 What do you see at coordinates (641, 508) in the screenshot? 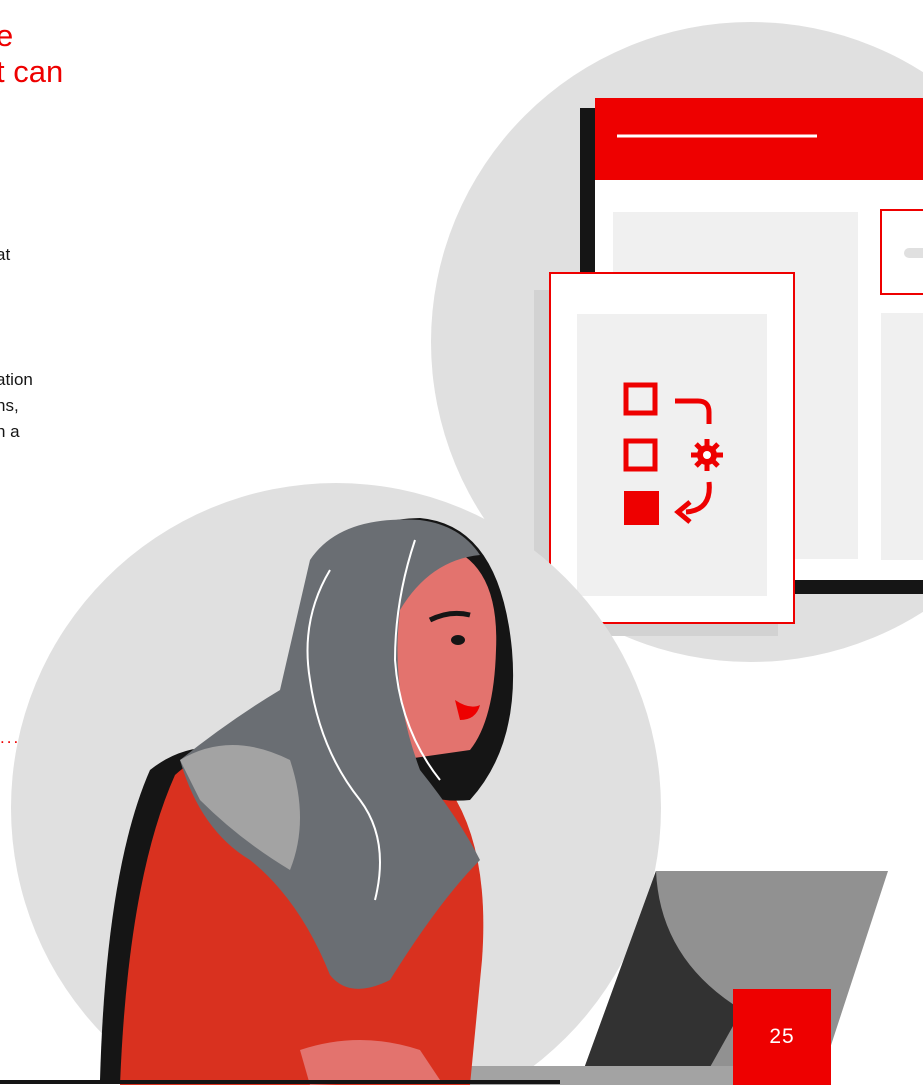
I see `checkbox-filled-icon` at bounding box center [641, 508].